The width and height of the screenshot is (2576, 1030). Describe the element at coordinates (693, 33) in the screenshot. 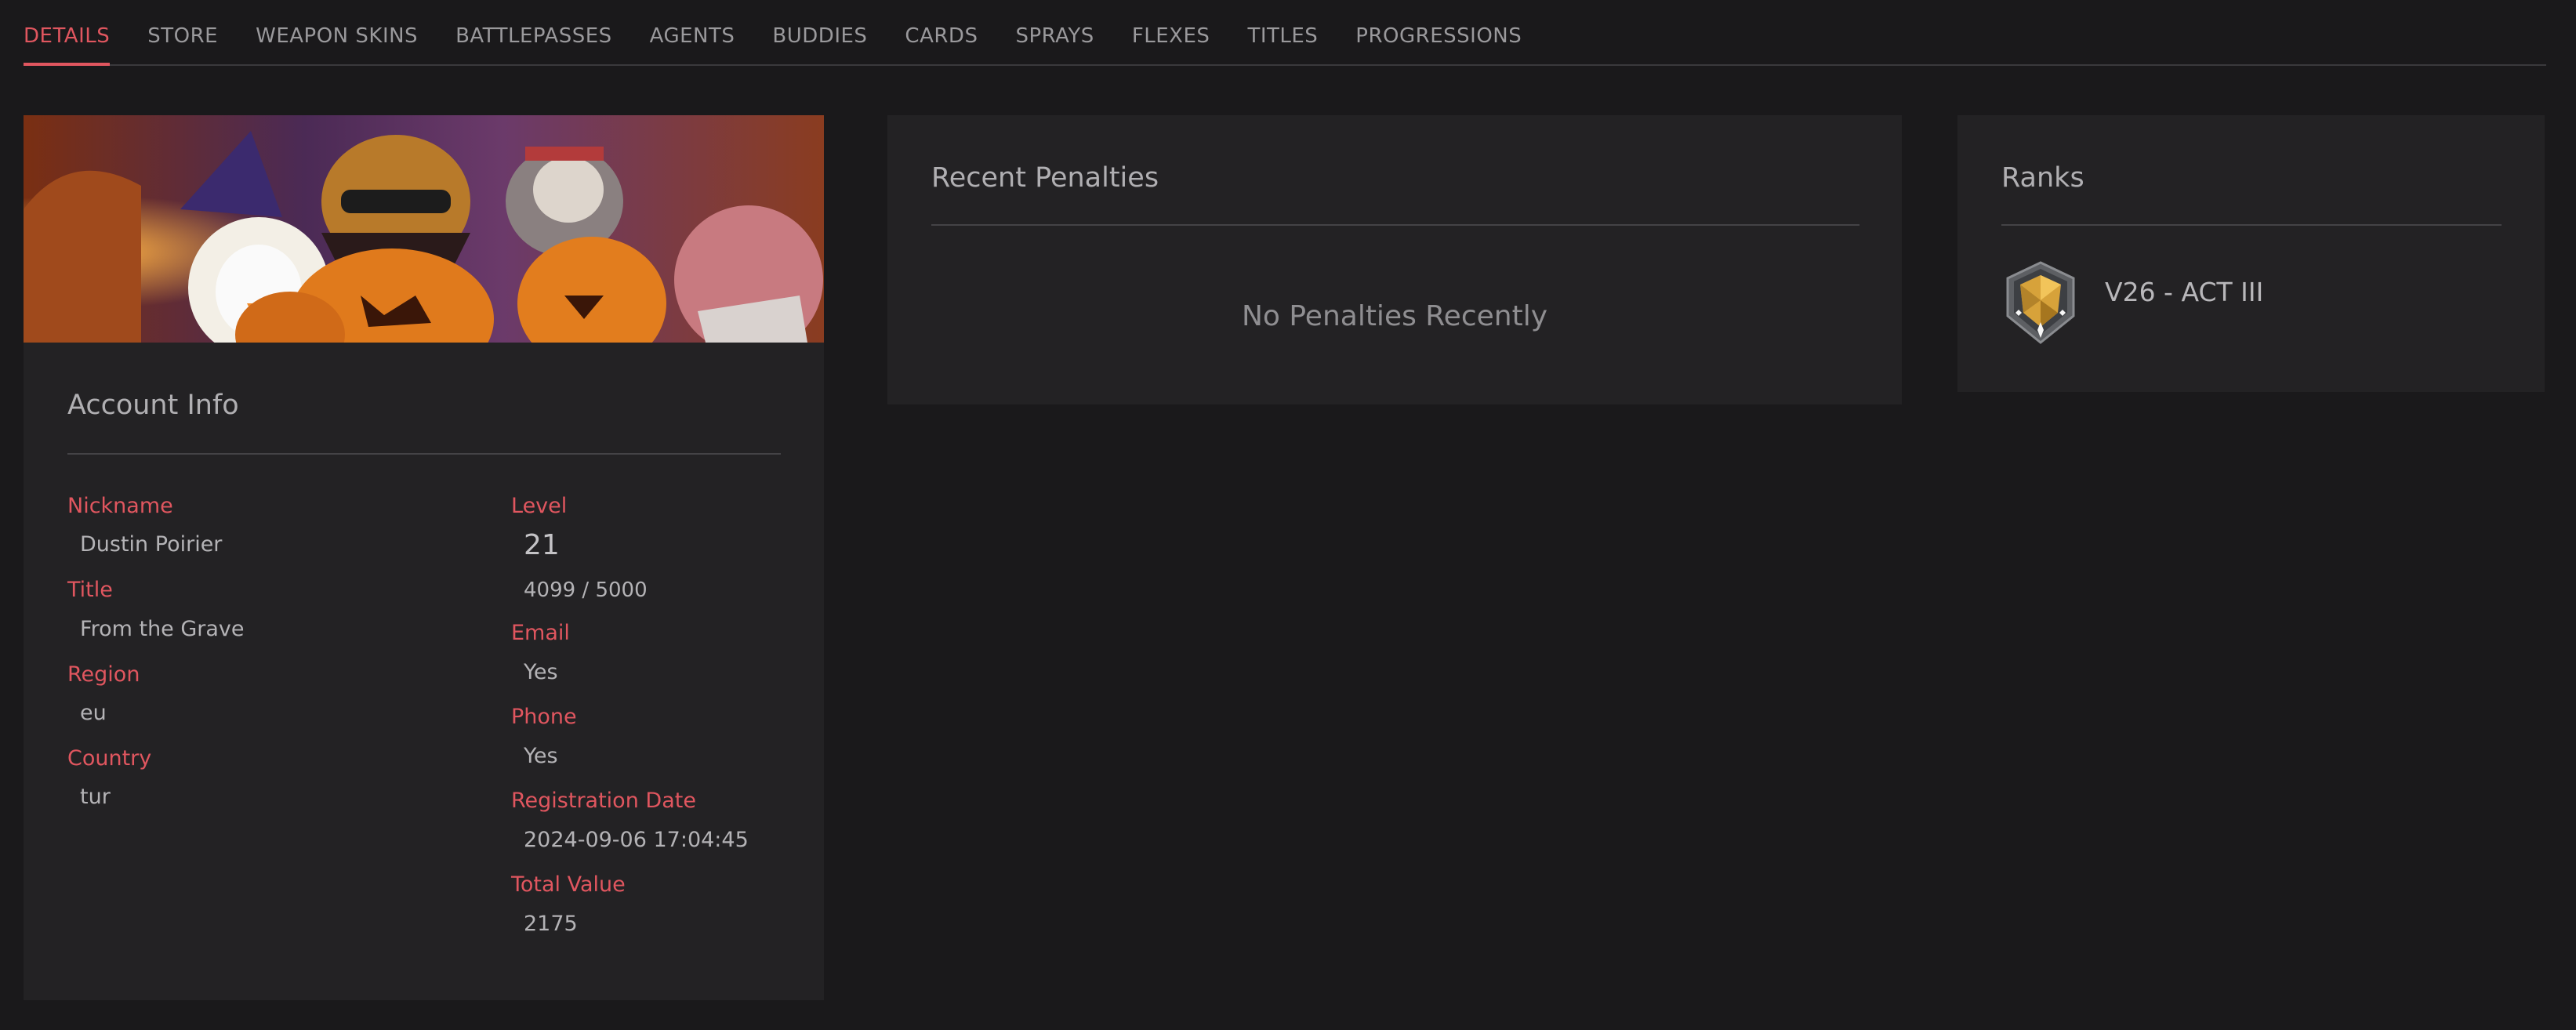

I see `tab-agents: AGENTS` at that location.